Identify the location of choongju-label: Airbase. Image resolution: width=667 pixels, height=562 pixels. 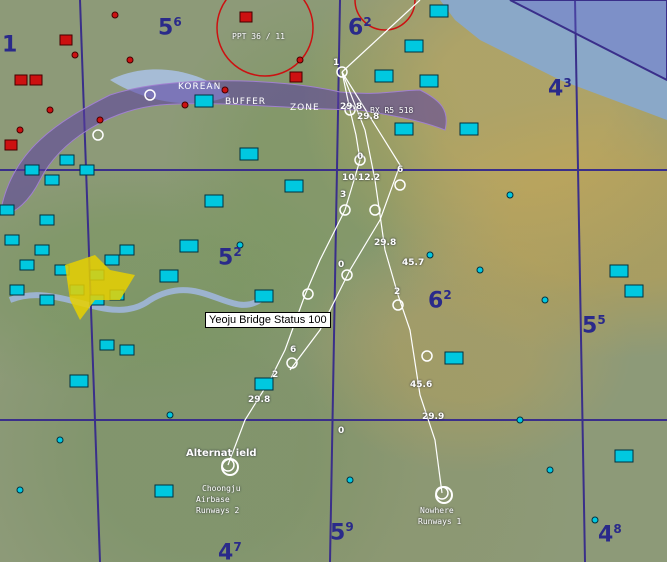
(213, 499).